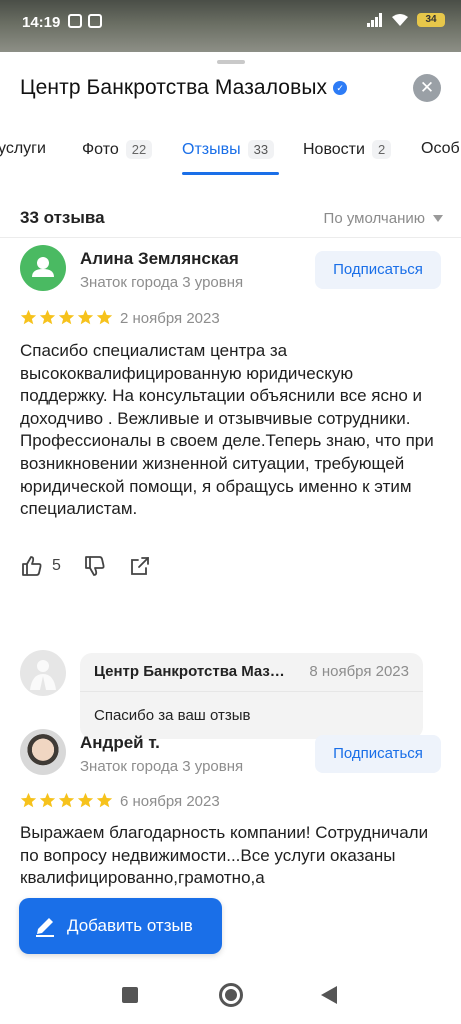 This screenshot has height=1024, width=461. I want to click on tab-label: Фото, so click(100, 149).